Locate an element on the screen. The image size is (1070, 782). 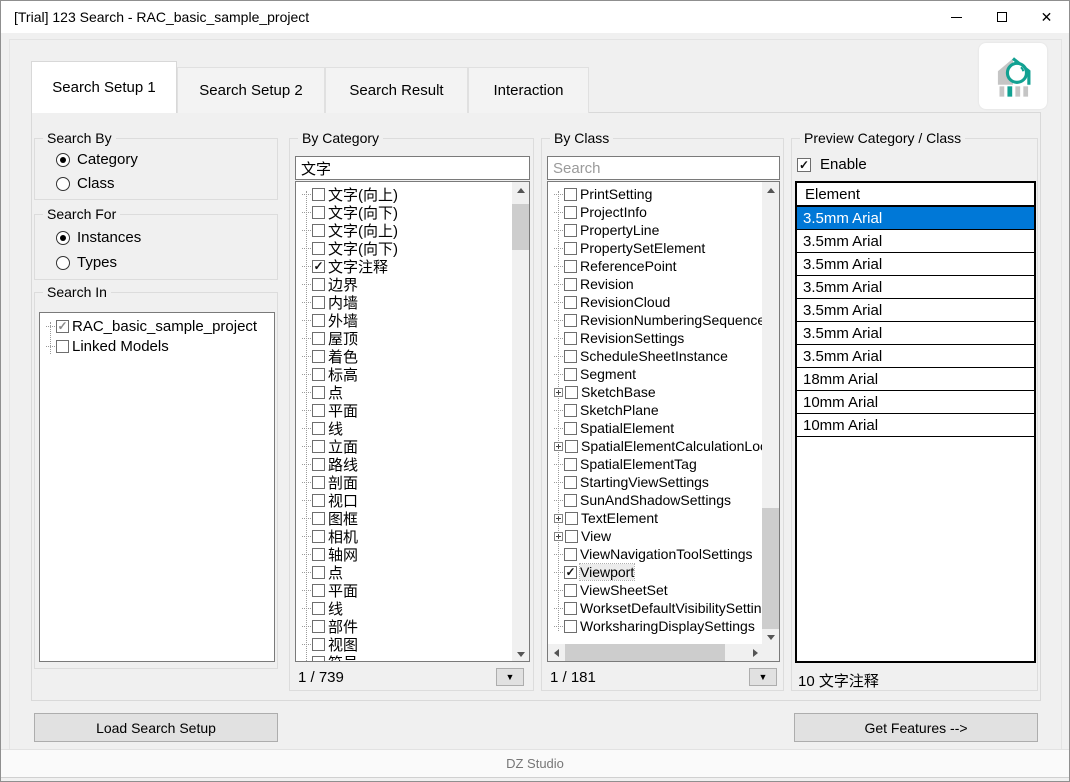
preview-row: 10mm Arial is located at coordinates (915, 425).